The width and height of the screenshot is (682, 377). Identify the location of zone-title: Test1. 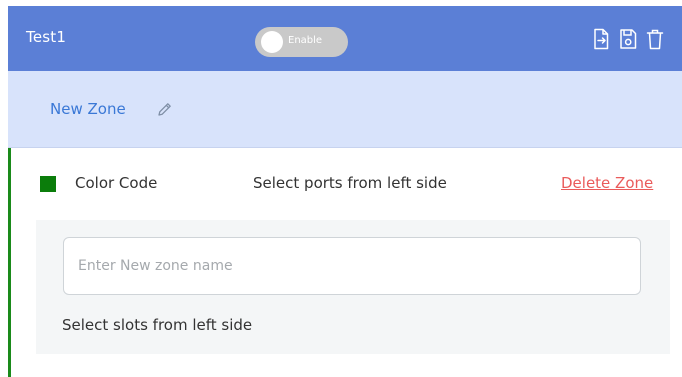
(46, 37).